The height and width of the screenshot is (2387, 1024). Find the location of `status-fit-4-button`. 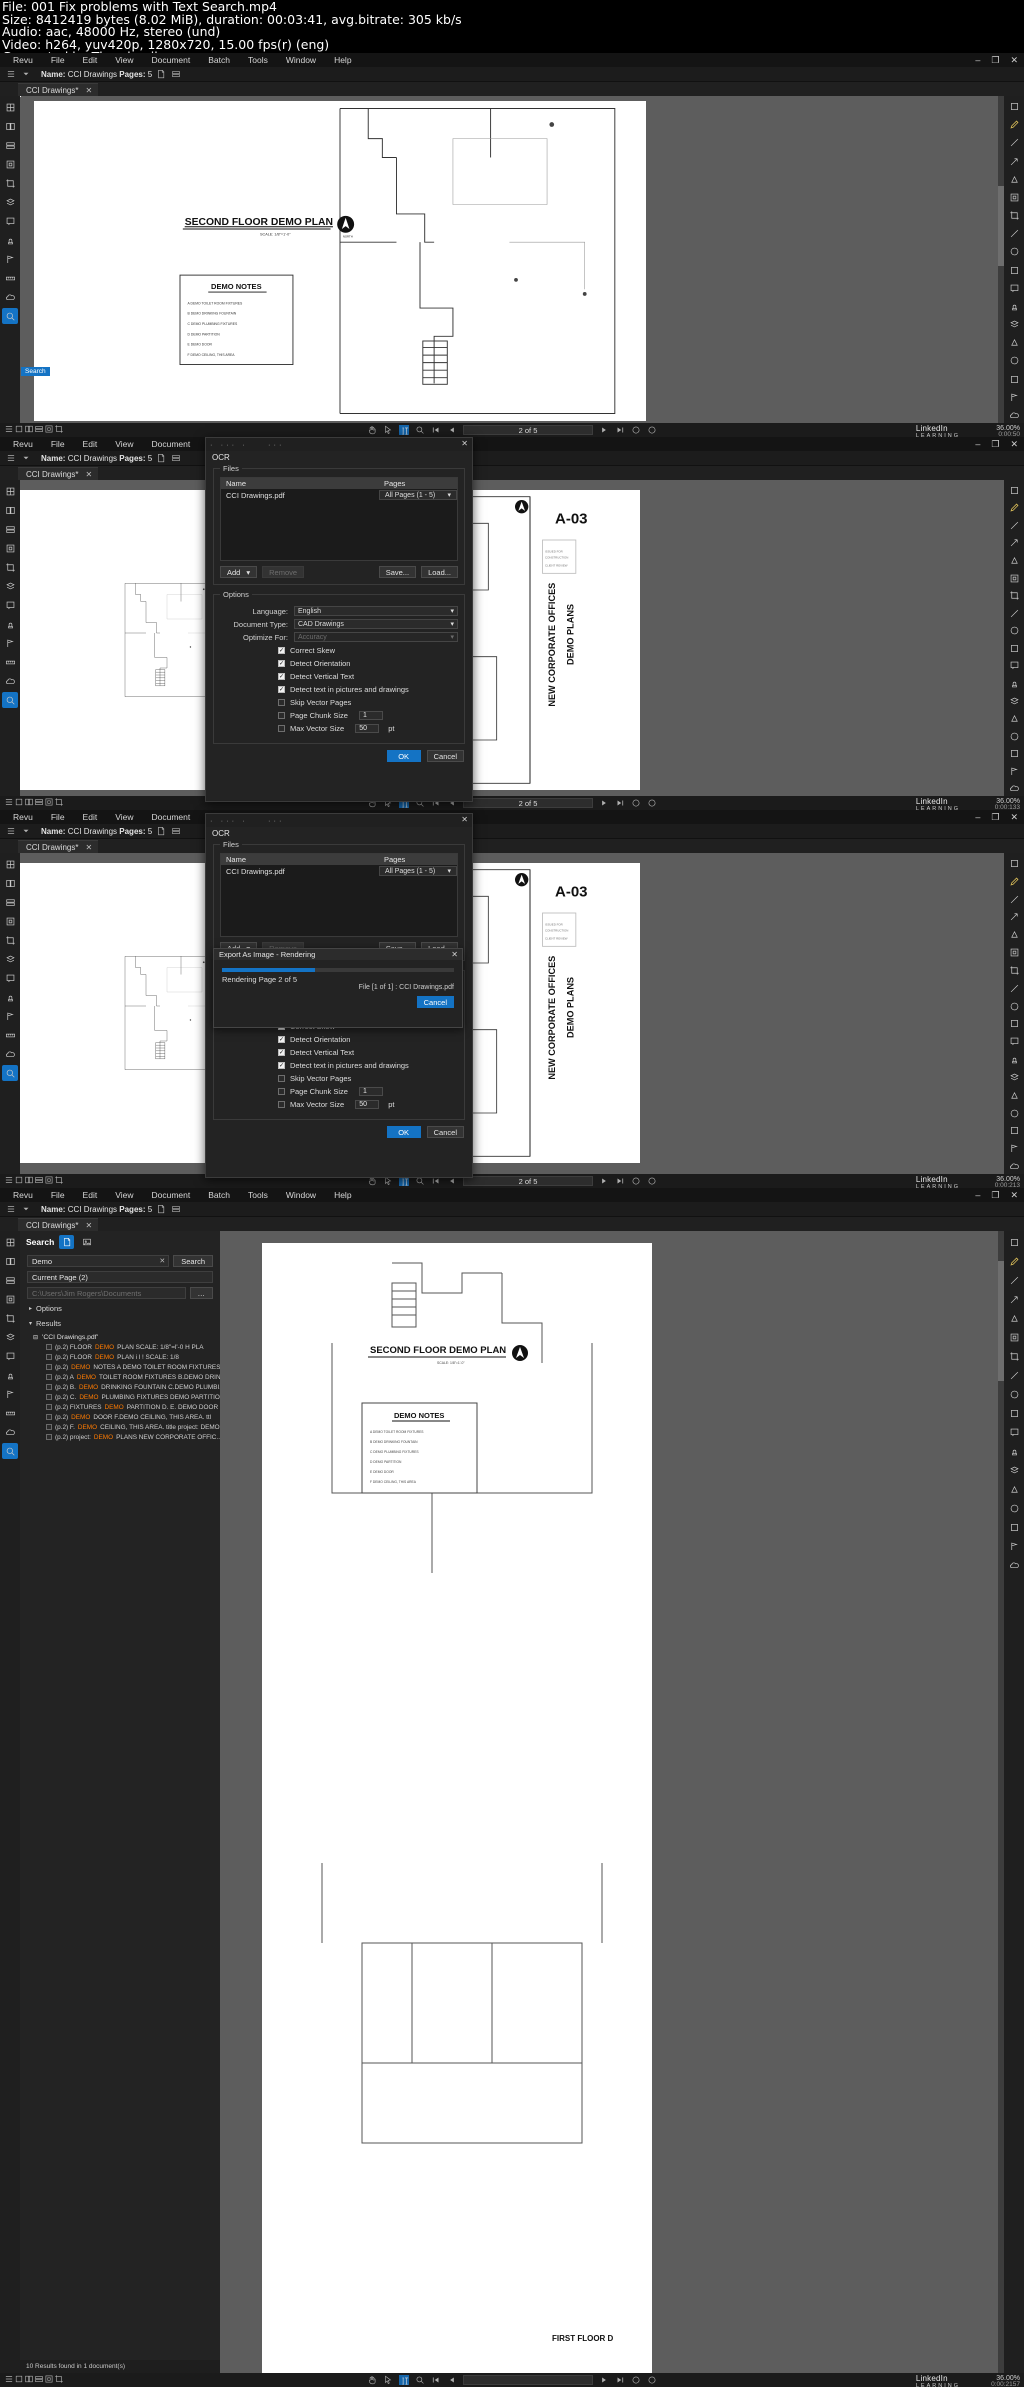

status-fit-4-button is located at coordinates (49, 1180).